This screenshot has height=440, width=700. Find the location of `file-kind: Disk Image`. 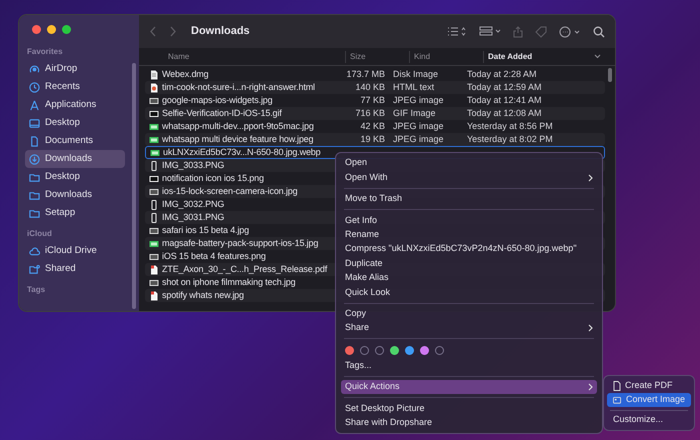

file-kind: Disk Image is located at coordinates (416, 74).